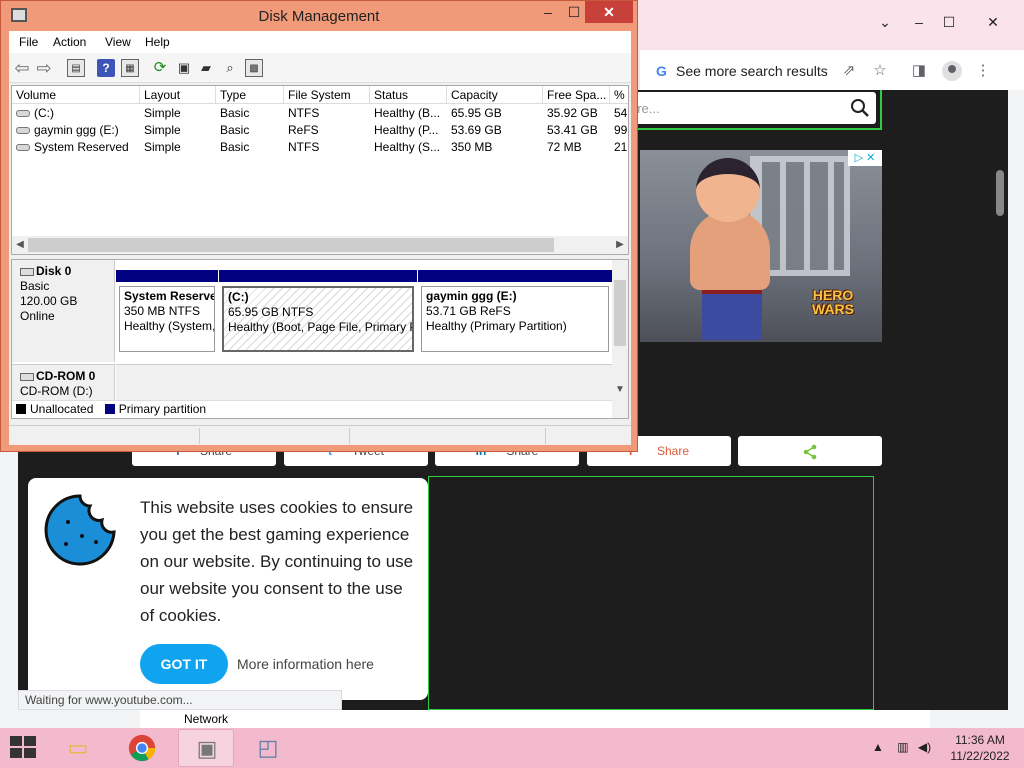 The image size is (1024, 768). I want to click on dm-title-bar: Disk Management – ☐ ✕, so click(319, 16).